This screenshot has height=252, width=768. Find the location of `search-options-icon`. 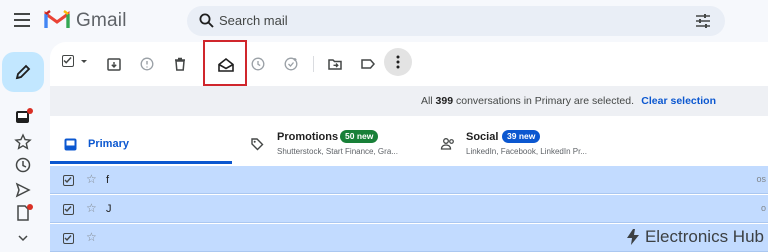

search-options-icon is located at coordinates (703, 21).